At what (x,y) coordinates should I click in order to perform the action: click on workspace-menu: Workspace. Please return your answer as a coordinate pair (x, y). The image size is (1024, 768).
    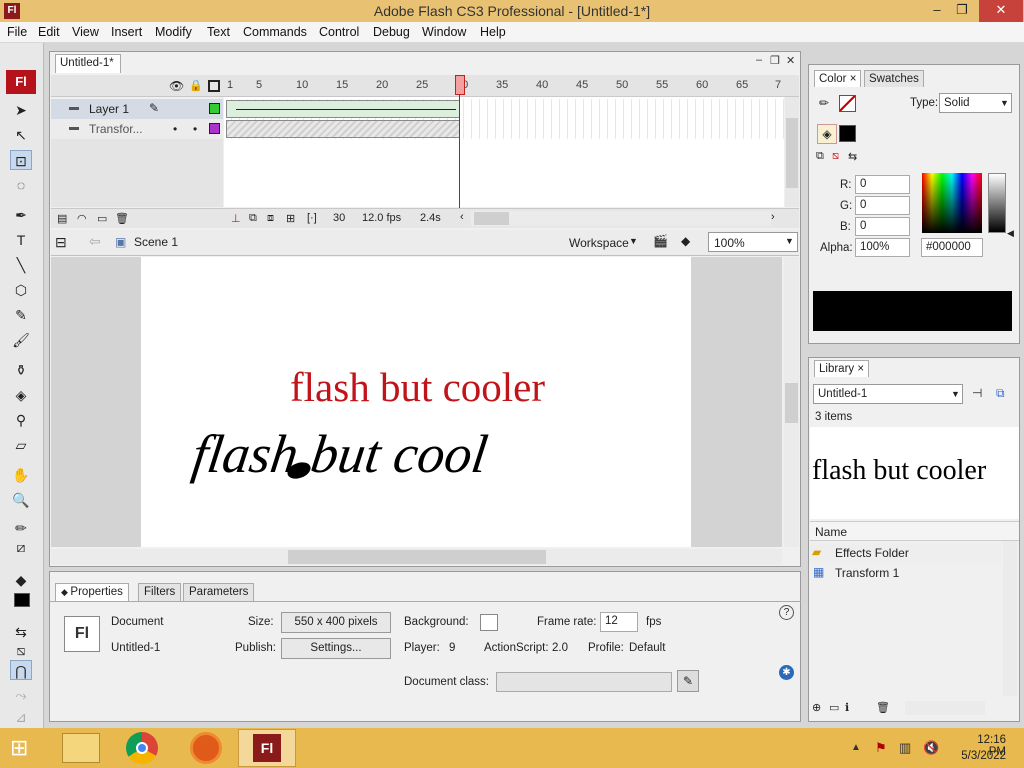
    Looking at the image, I should click on (599, 243).